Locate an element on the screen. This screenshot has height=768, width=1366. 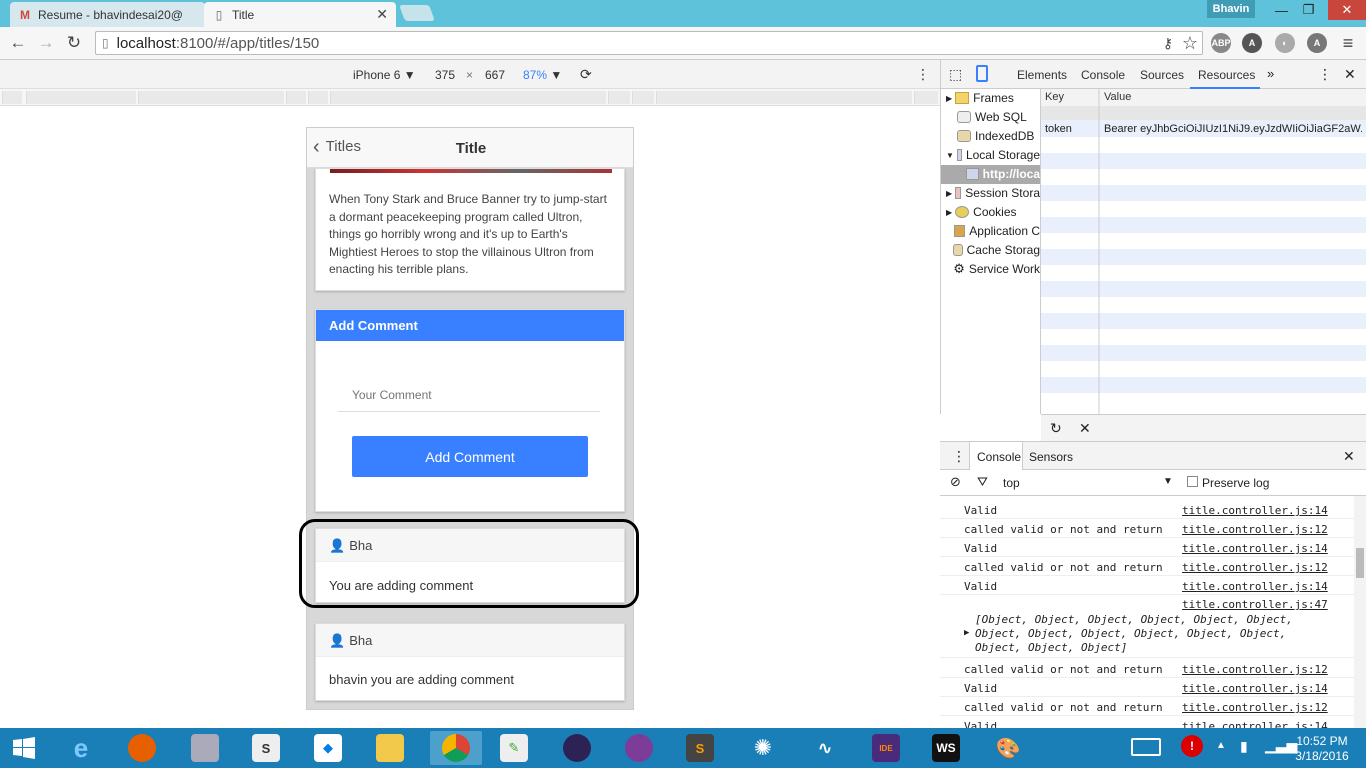
drawer-menu-icon: ⋮ is located at coordinates (959, 456).